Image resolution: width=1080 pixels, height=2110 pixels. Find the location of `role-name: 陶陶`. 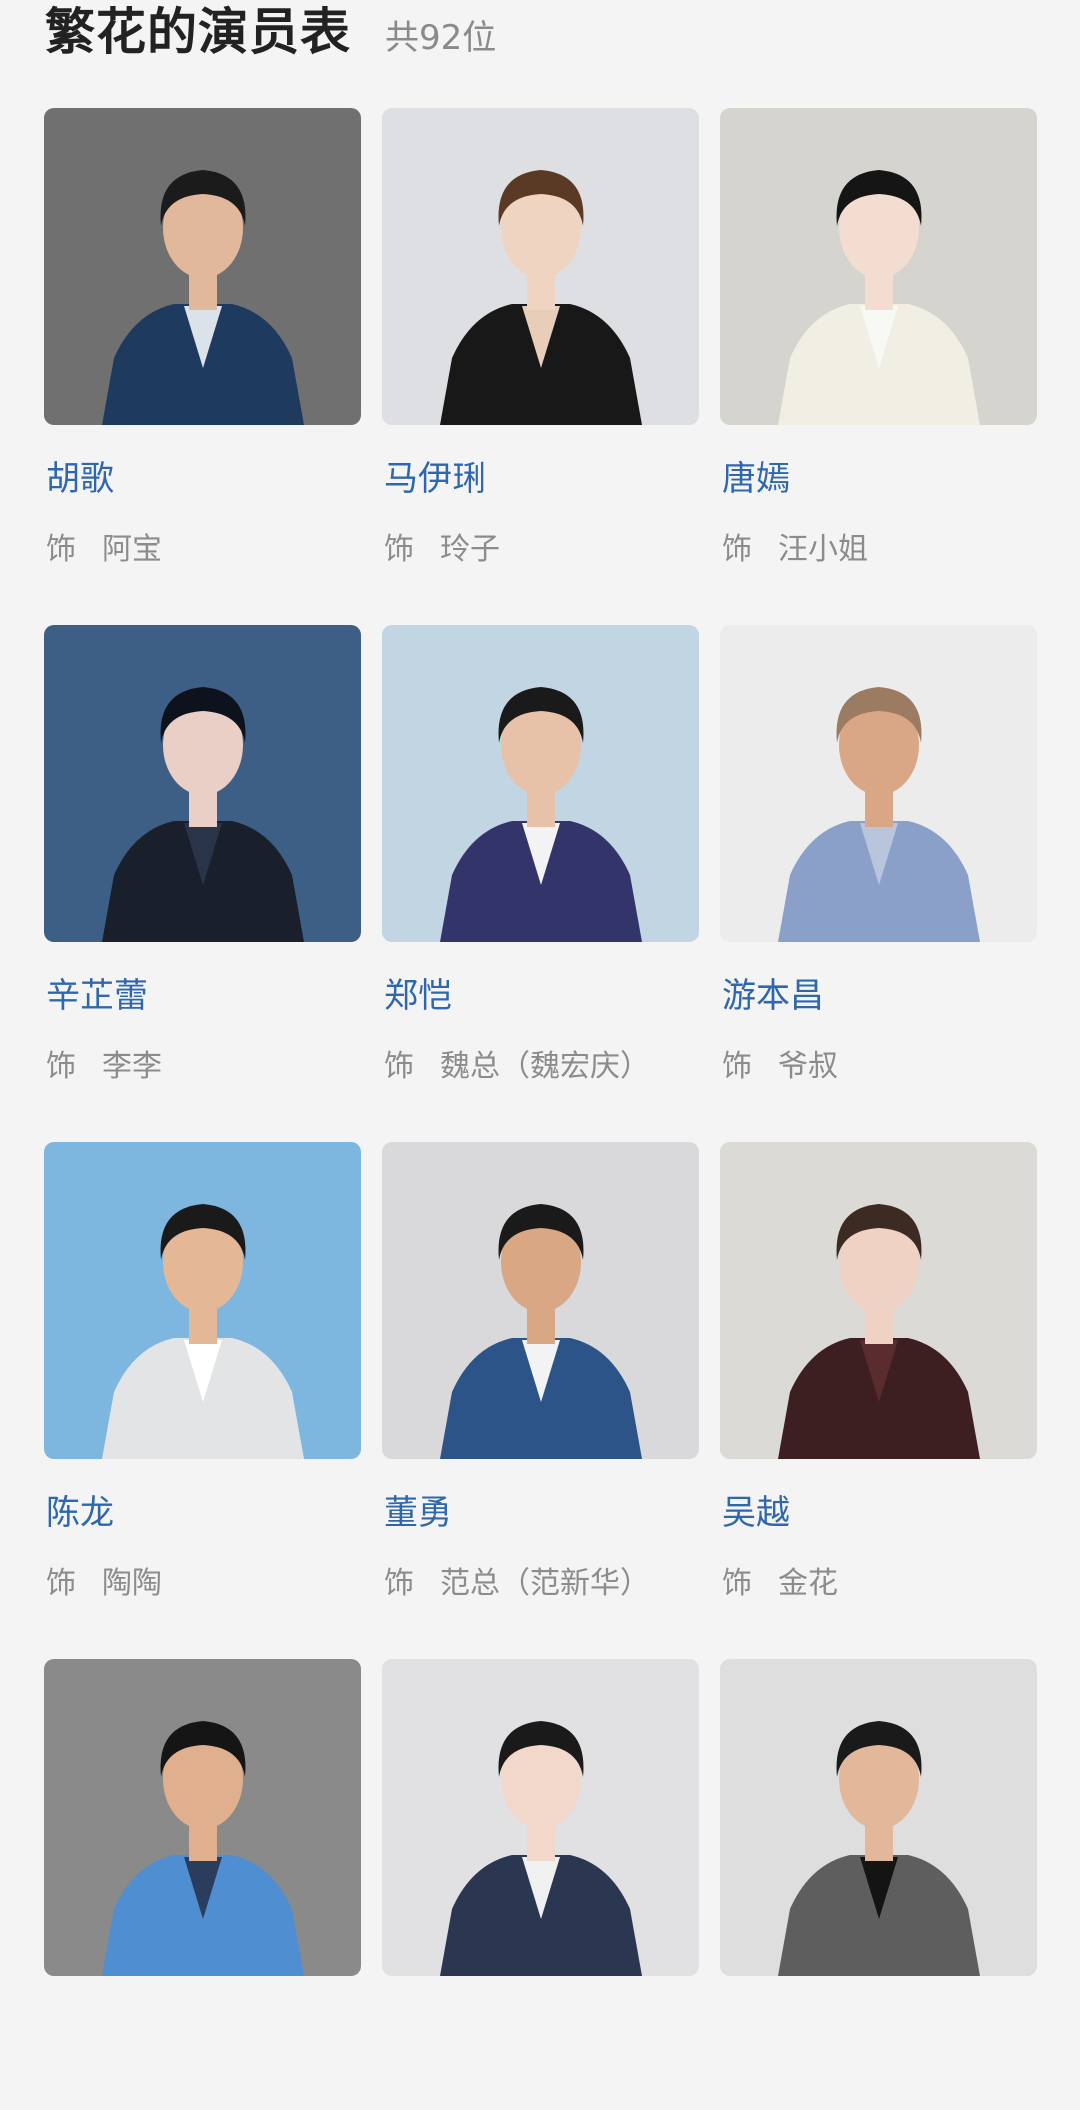

role-name: 陶陶 is located at coordinates (132, 1583).